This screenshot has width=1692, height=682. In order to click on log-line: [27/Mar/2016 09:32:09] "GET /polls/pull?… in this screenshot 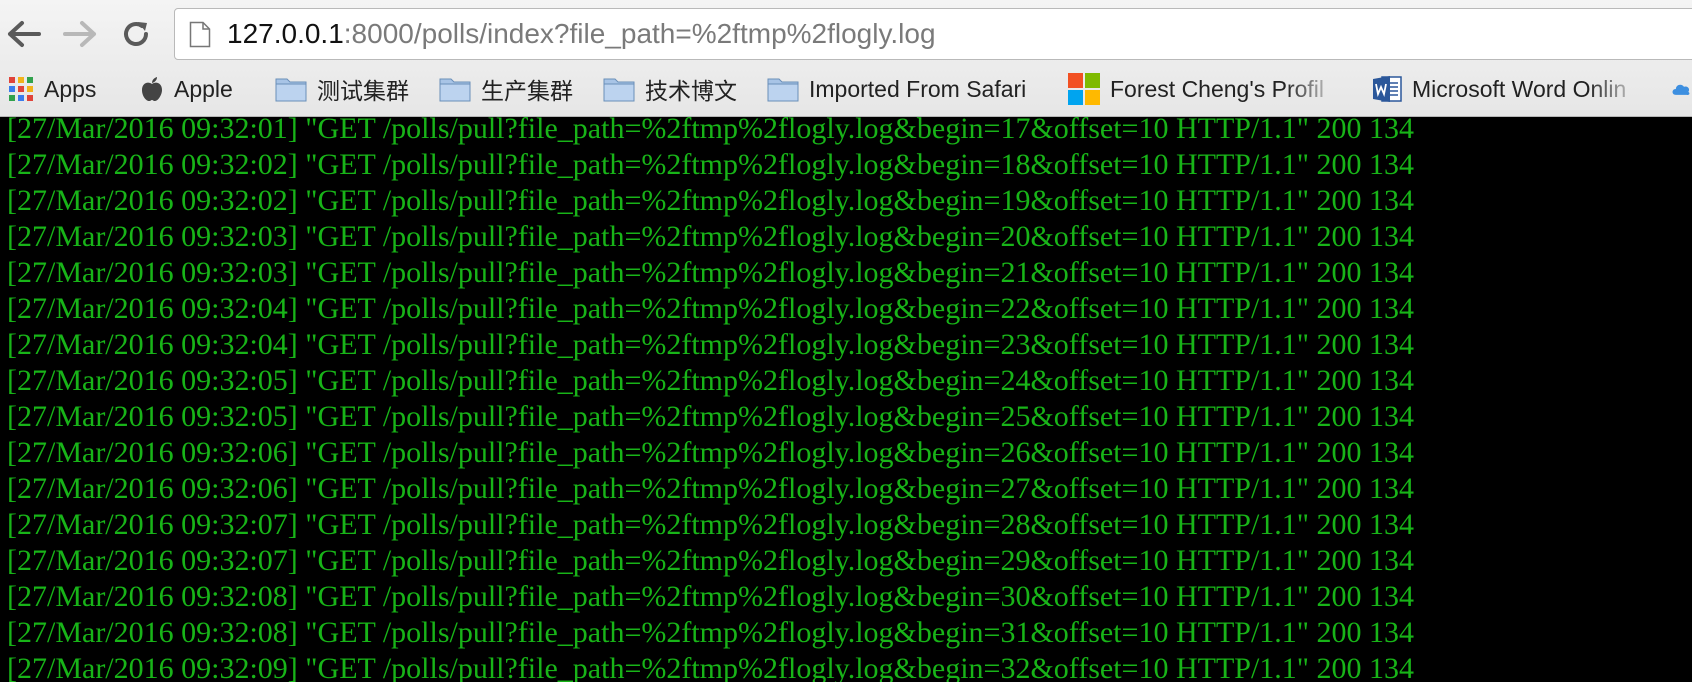, I will do `click(711, 667)`.